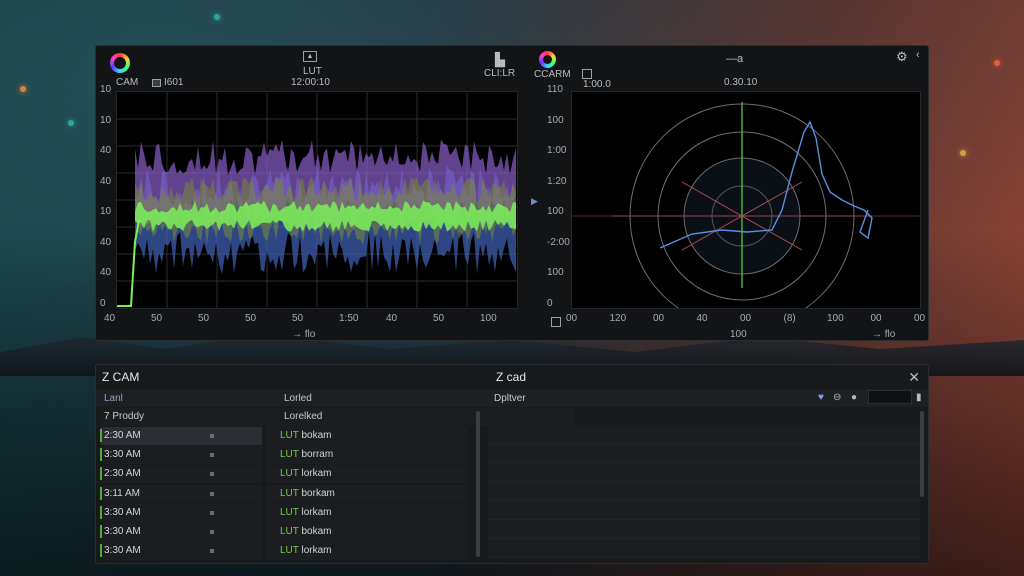 The height and width of the screenshot is (576, 1024). Describe the element at coordinates (919, 397) in the screenshot. I see `more-icon: ▮` at that location.